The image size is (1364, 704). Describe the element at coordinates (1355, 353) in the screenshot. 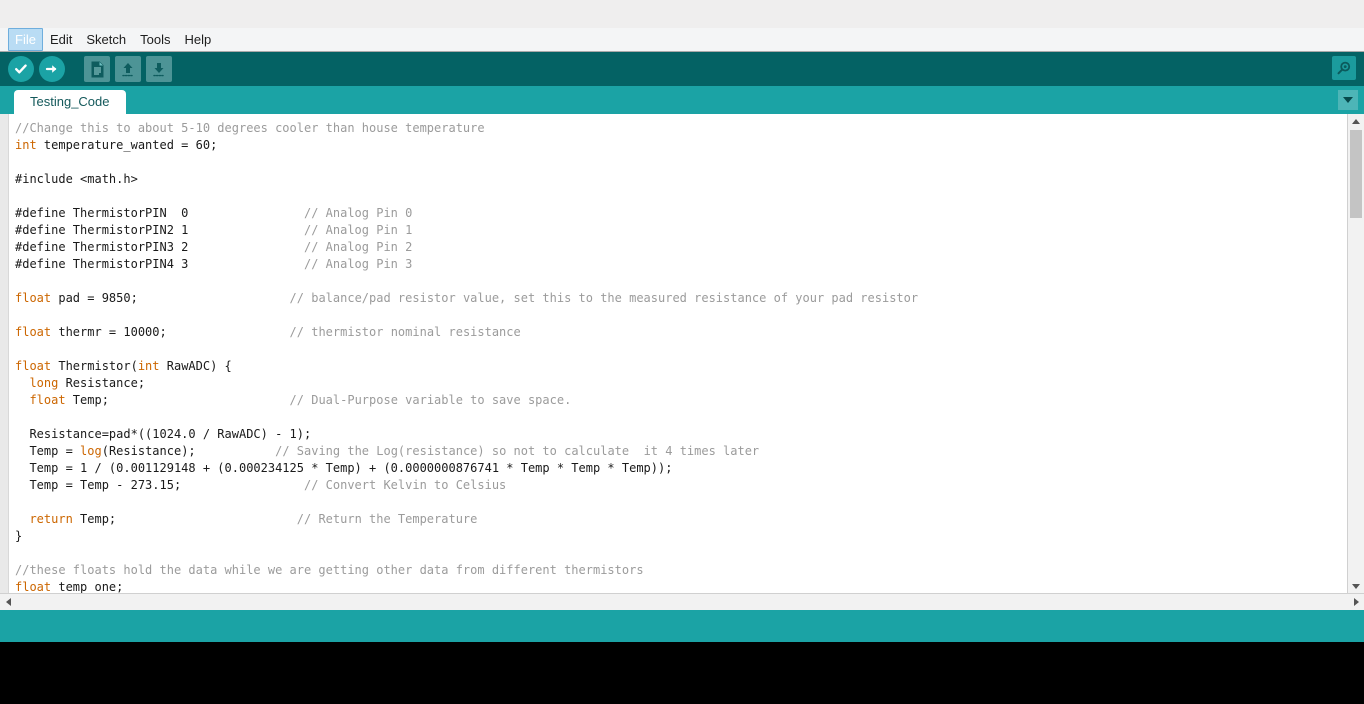

I see `vertical-scrollbar` at that location.